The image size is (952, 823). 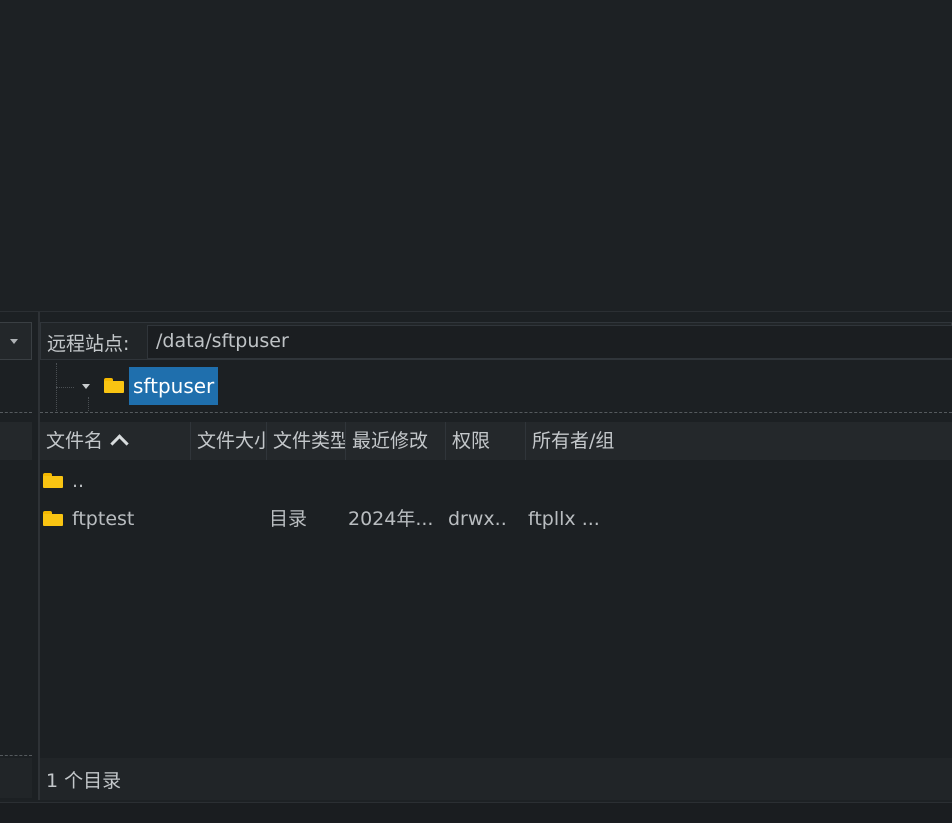 What do you see at coordinates (496, 779) in the screenshot?
I see `remote-status-bar: 1 个目录` at bounding box center [496, 779].